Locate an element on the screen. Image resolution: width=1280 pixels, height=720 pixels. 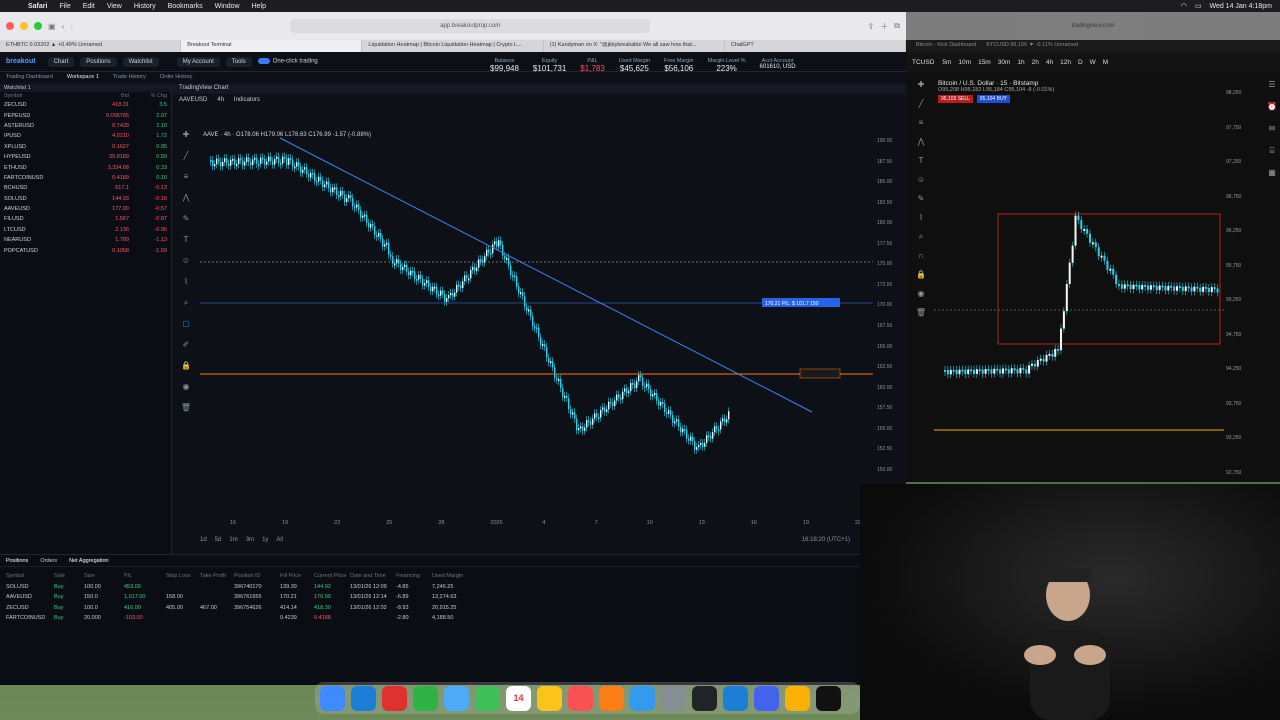
close-window-button is located at coordinates (10, 26).